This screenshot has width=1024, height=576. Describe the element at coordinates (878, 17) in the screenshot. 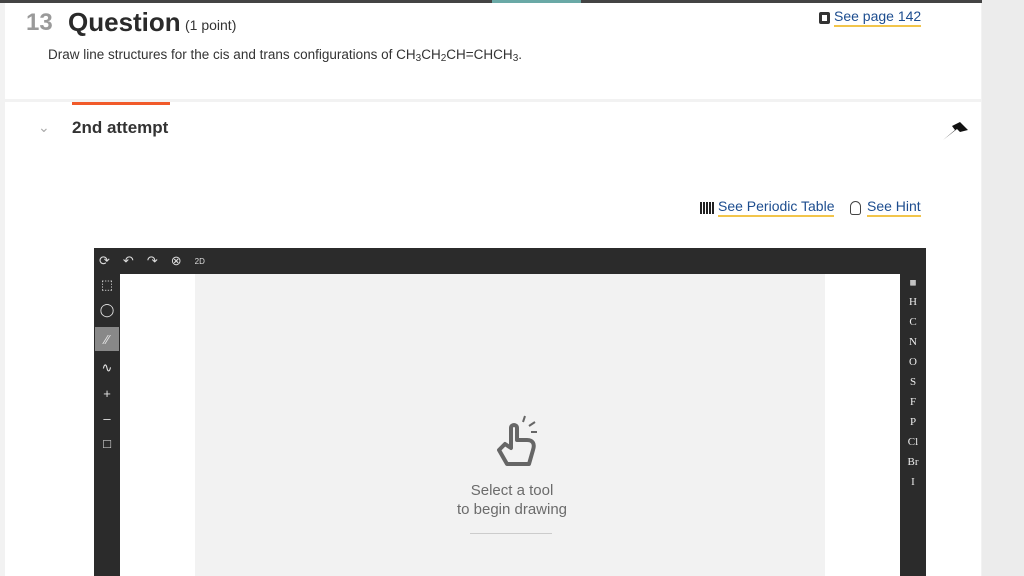

I see `see-page-label: See page 142` at that location.